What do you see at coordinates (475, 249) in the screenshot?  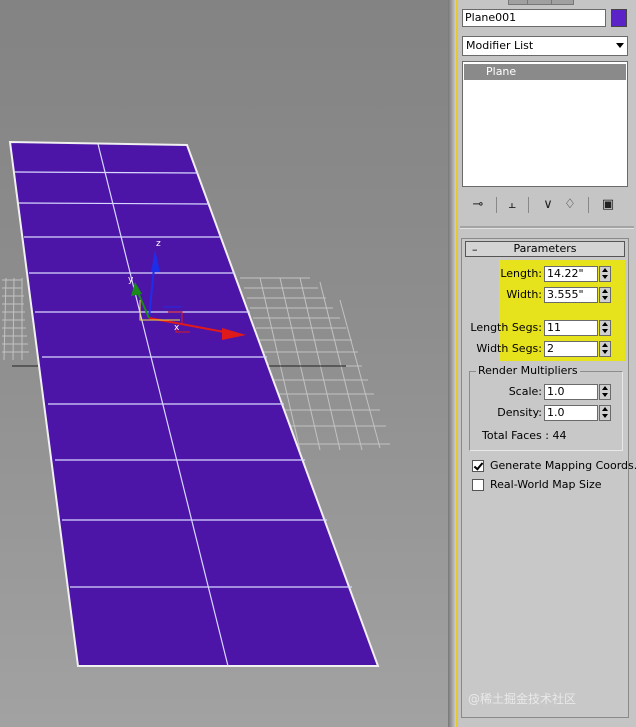 I see `collapse-icon: –` at bounding box center [475, 249].